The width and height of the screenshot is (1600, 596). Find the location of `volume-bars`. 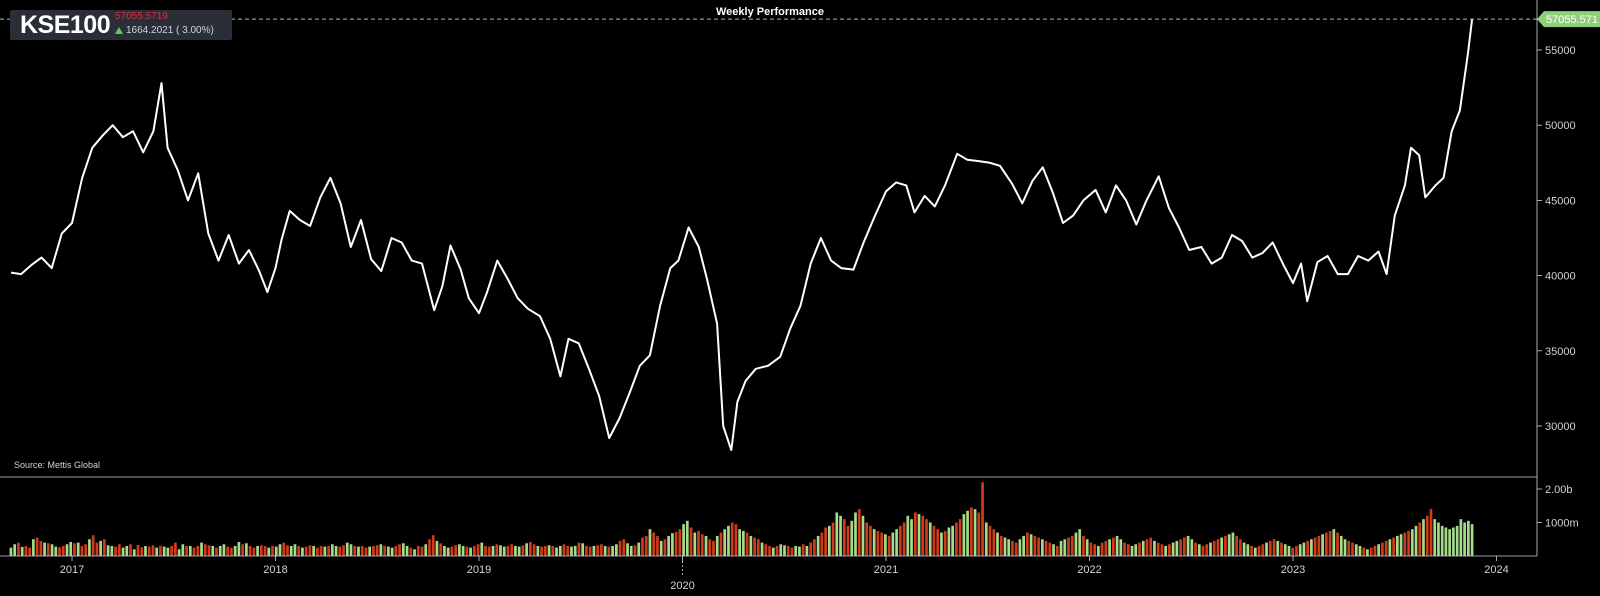

volume-bars is located at coordinates (741, 519).